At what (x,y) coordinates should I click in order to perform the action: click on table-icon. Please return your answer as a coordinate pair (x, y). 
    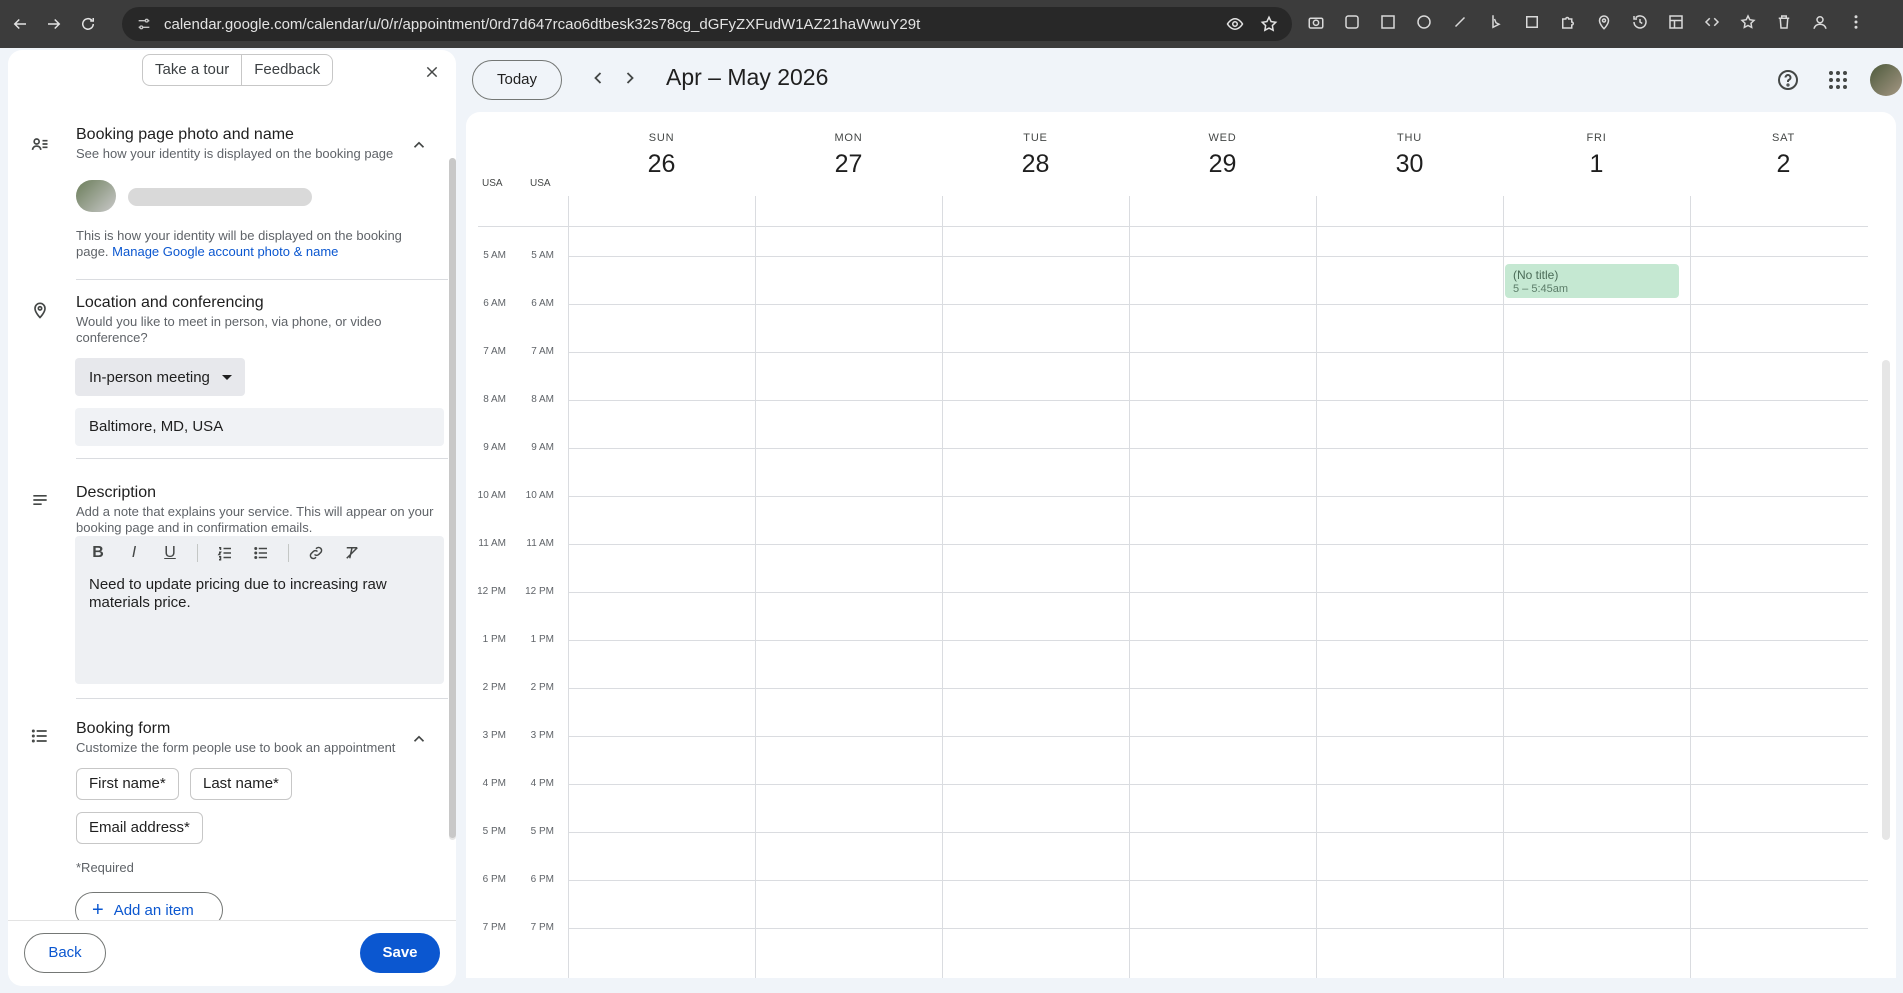
    Looking at the image, I should click on (1676, 22).